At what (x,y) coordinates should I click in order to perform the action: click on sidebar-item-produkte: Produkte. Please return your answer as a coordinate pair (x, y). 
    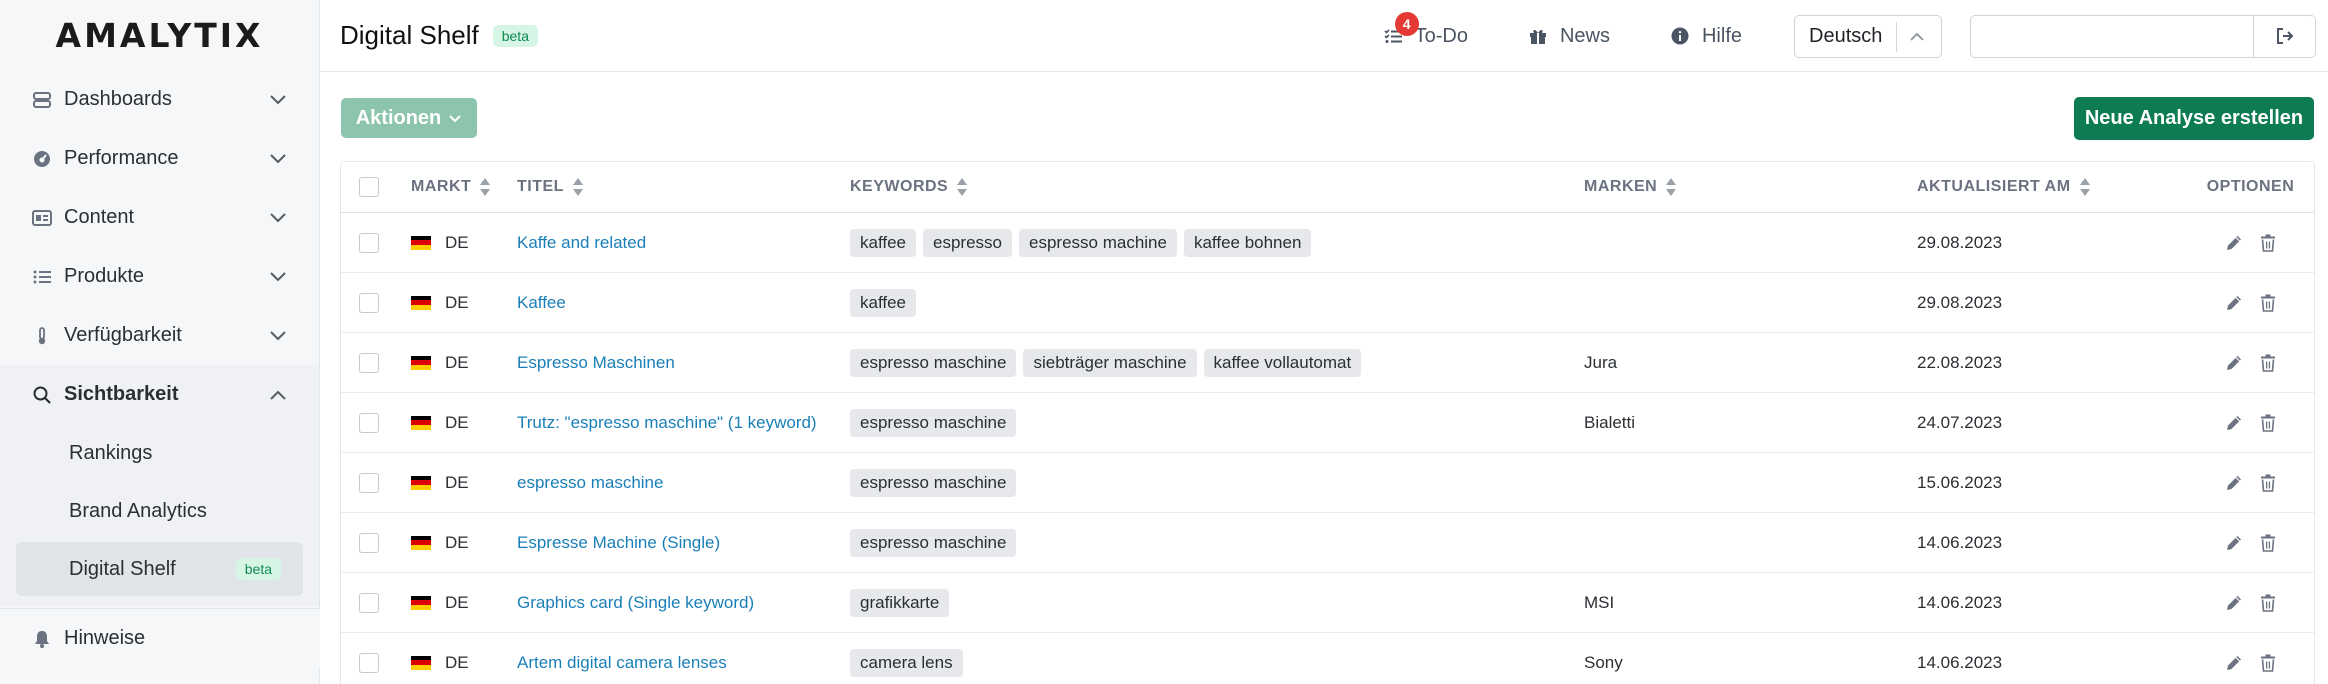
    Looking at the image, I should click on (159, 276).